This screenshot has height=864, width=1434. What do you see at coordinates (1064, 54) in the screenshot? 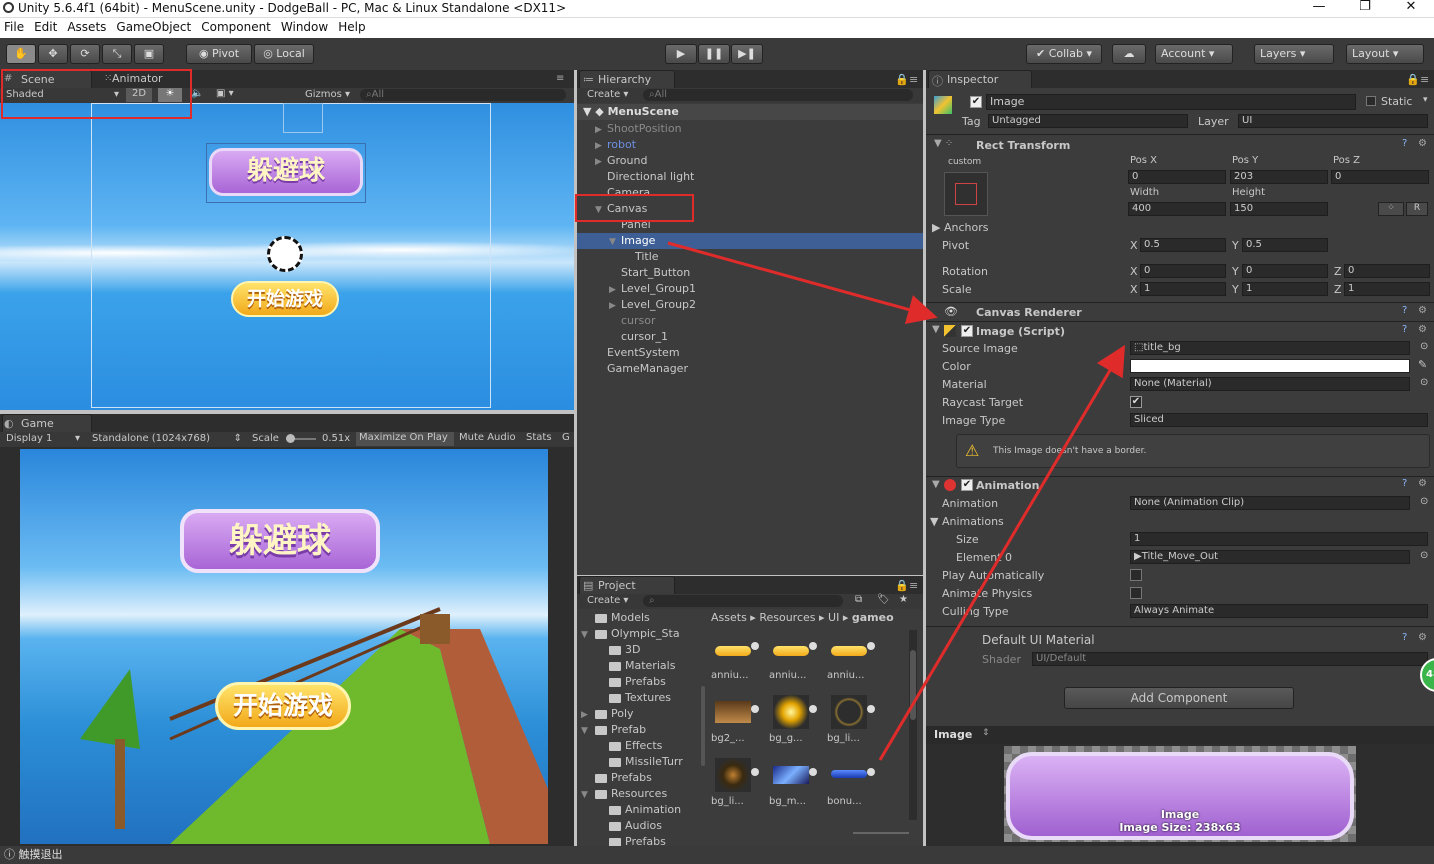
I see `collab-dropdown: ✔ Collab ▾` at bounding box center [1064, 54].